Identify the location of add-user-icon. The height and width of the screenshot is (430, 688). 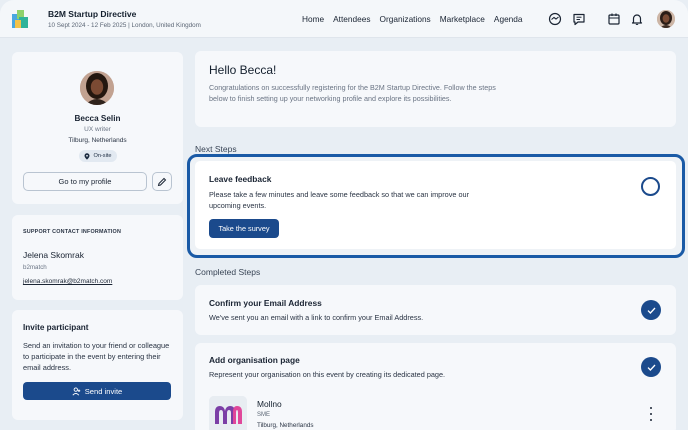
(76, 391).